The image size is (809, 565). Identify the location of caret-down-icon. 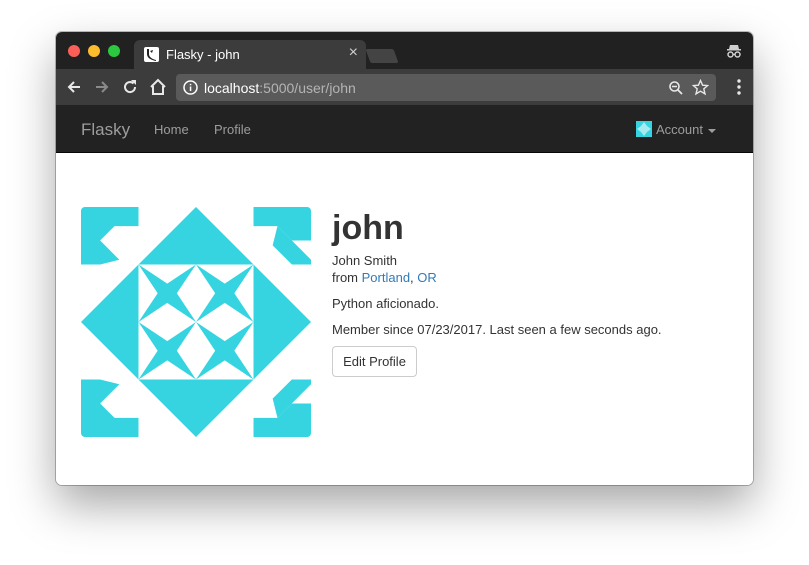
(712, 131).